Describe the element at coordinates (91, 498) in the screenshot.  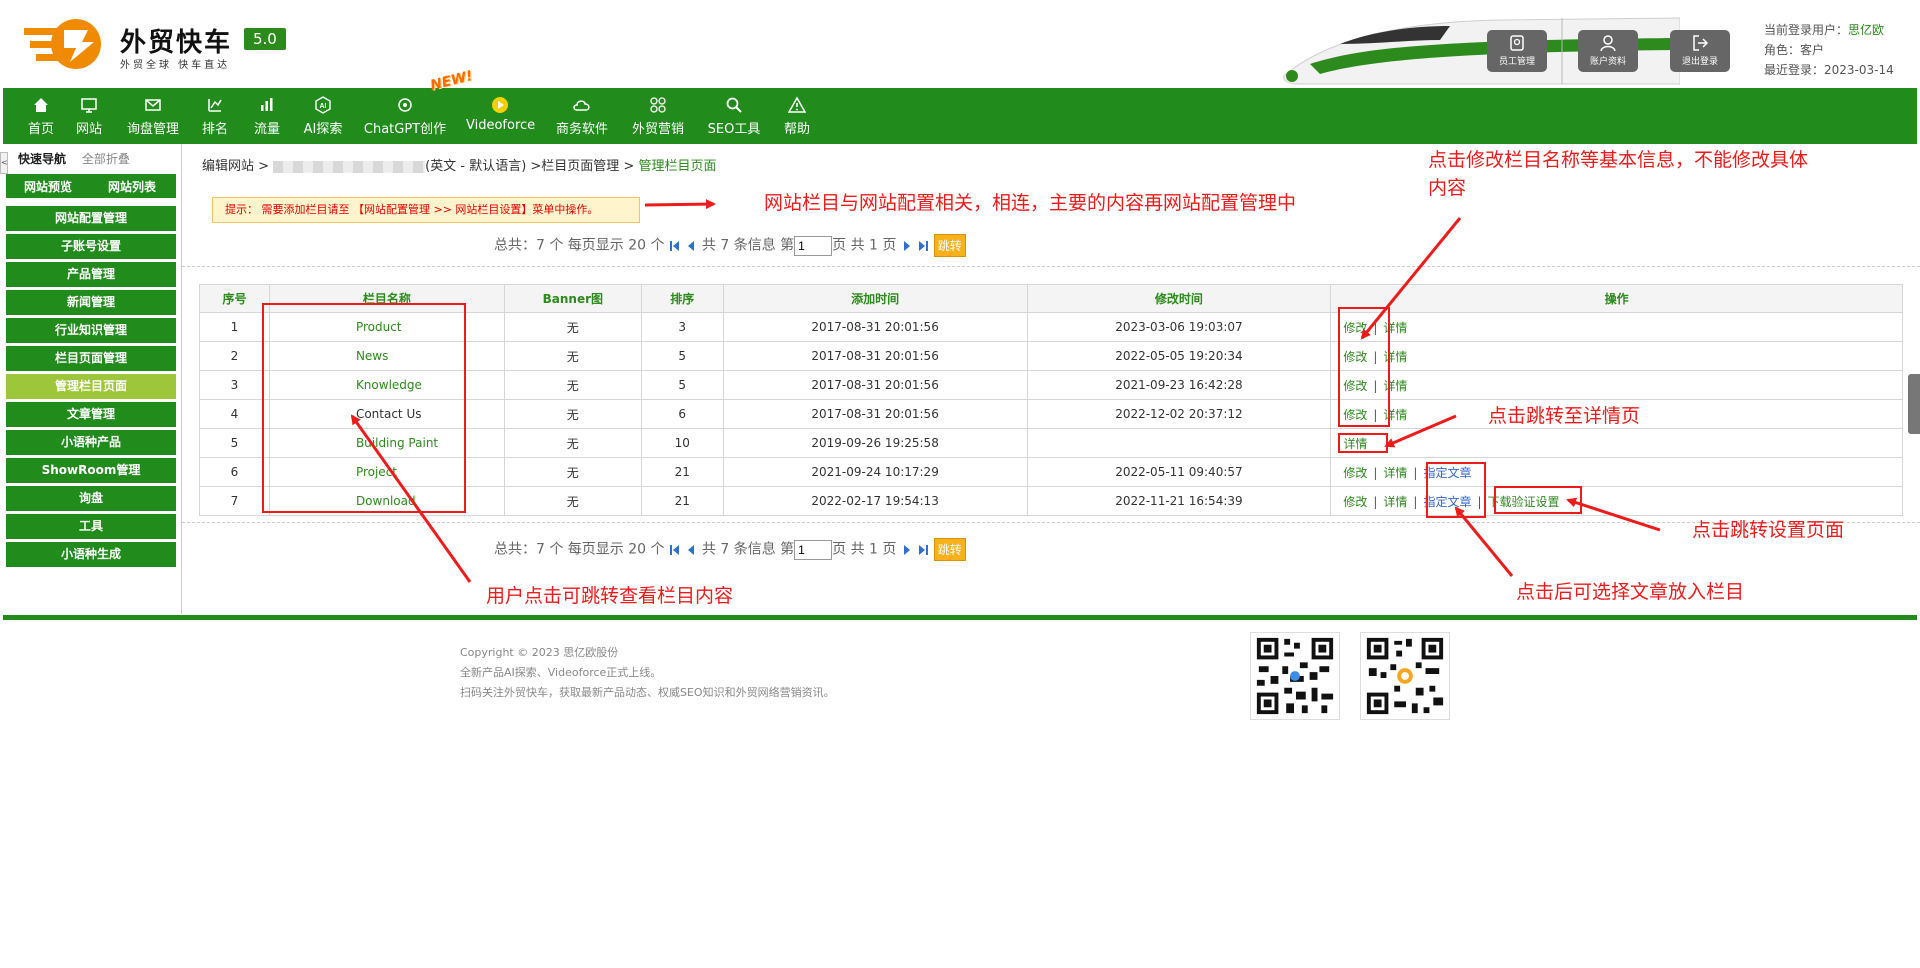
I see `sidebar-item-inquiry: 询盘` at that location.